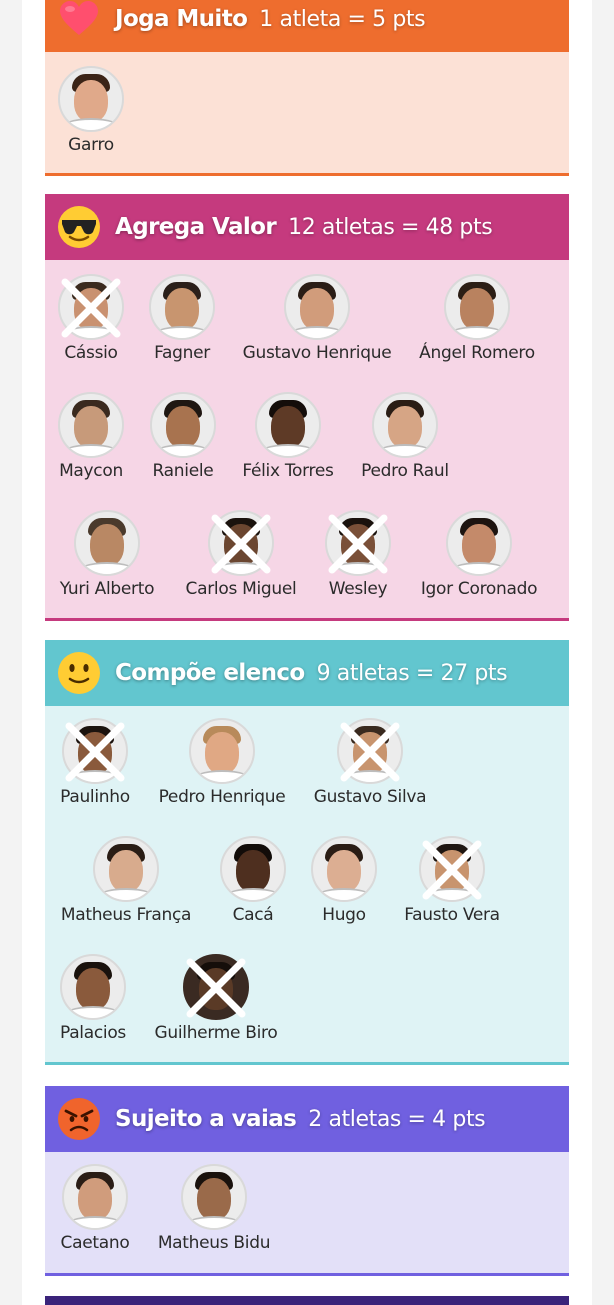 This screenshot has height=1305, width=614. Describe the element at coordinates (79, 20) in the screenshot. I see `heart-icon` at that location.